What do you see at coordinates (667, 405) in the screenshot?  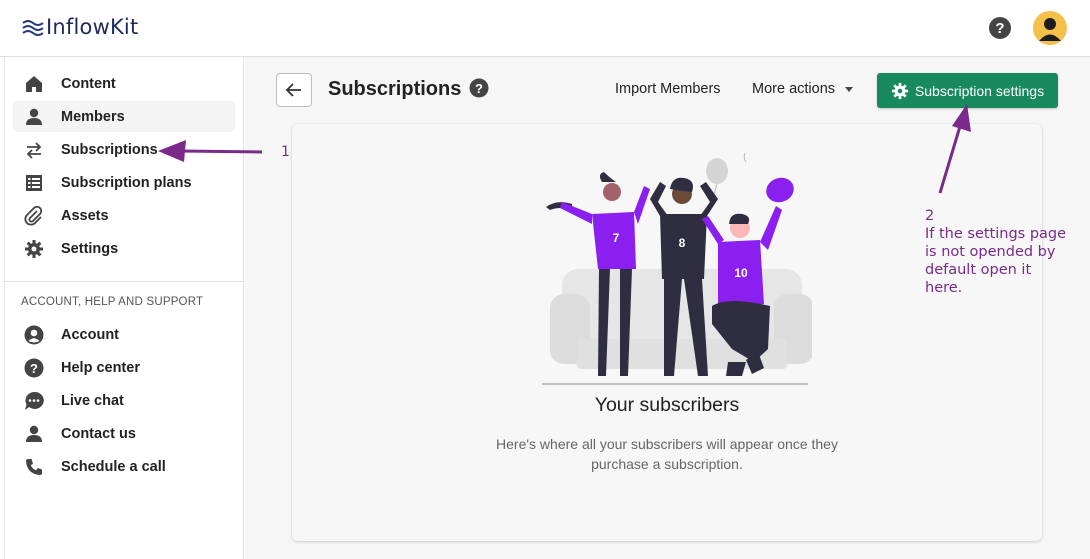 I see `empty-state-title: Your subscribers` at bounding box center [667, 405].